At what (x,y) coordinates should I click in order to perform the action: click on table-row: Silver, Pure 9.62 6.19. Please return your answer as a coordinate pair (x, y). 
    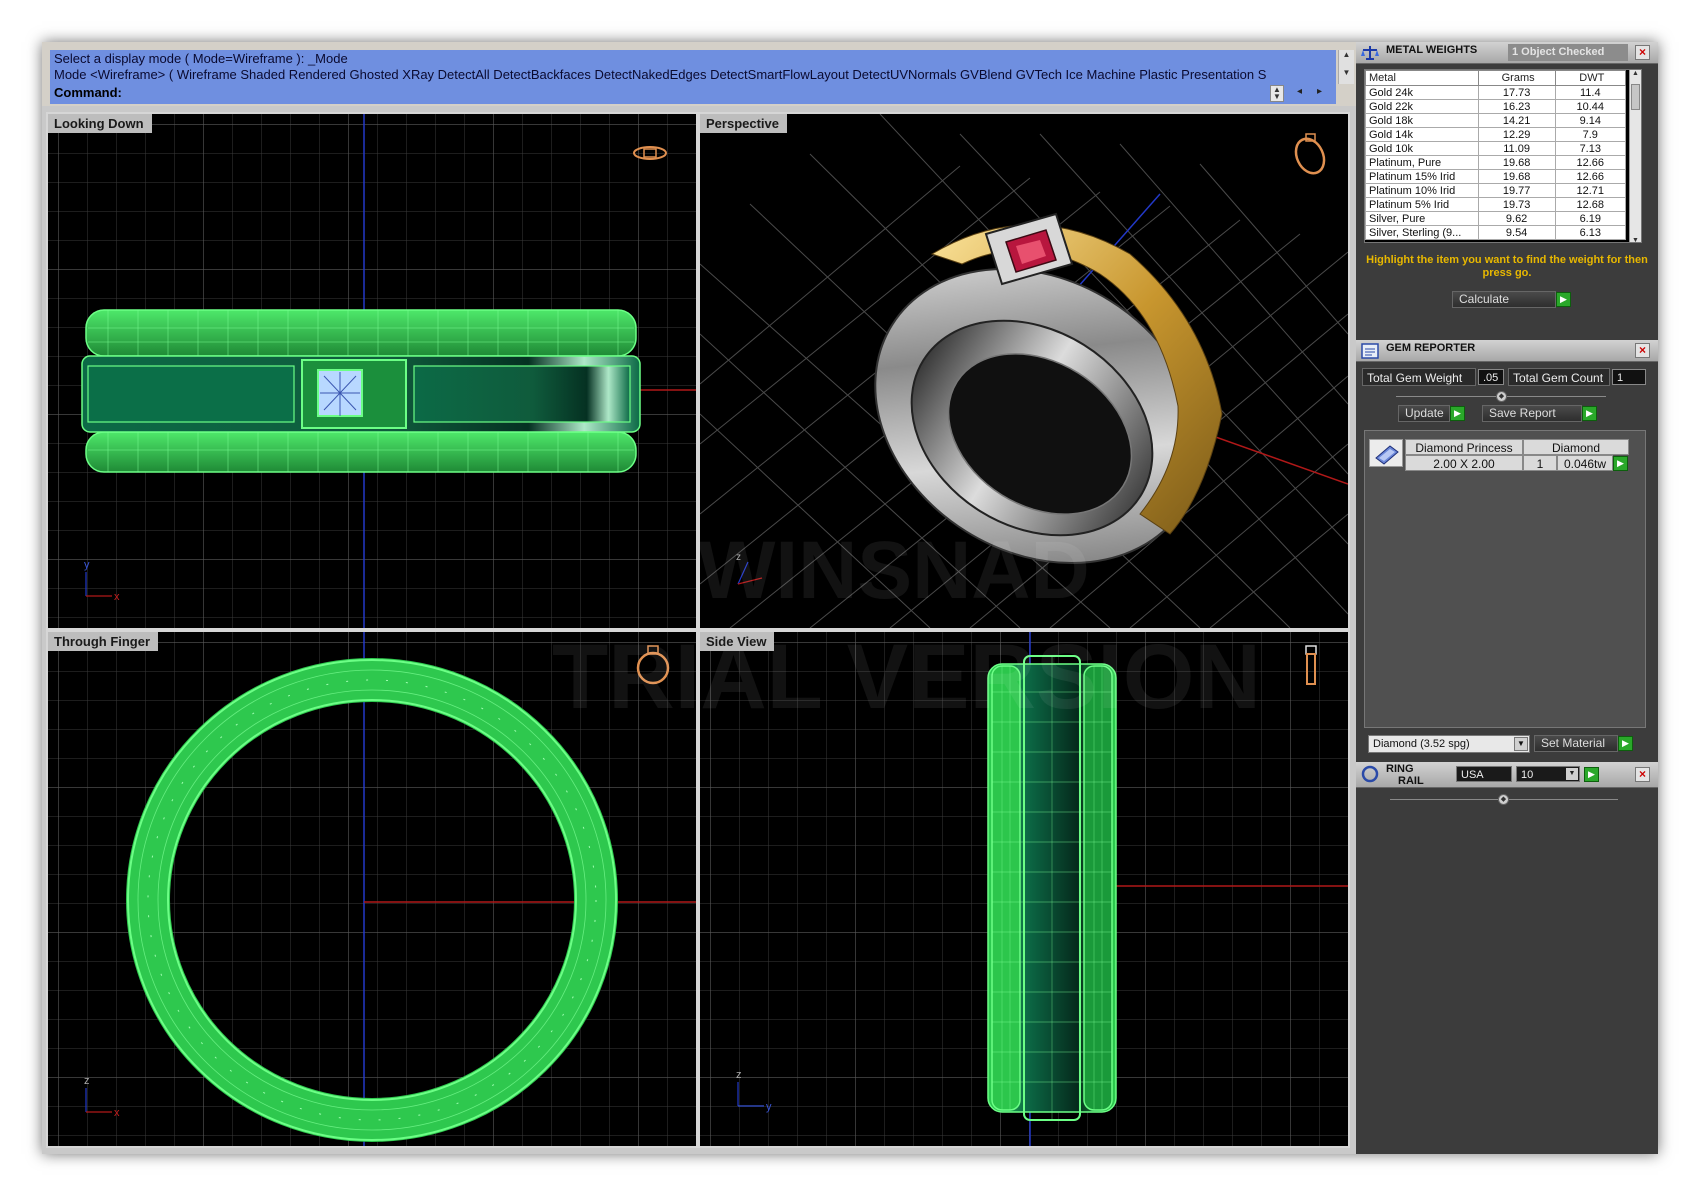
    Looking at the image, I should click on (1500, 218).